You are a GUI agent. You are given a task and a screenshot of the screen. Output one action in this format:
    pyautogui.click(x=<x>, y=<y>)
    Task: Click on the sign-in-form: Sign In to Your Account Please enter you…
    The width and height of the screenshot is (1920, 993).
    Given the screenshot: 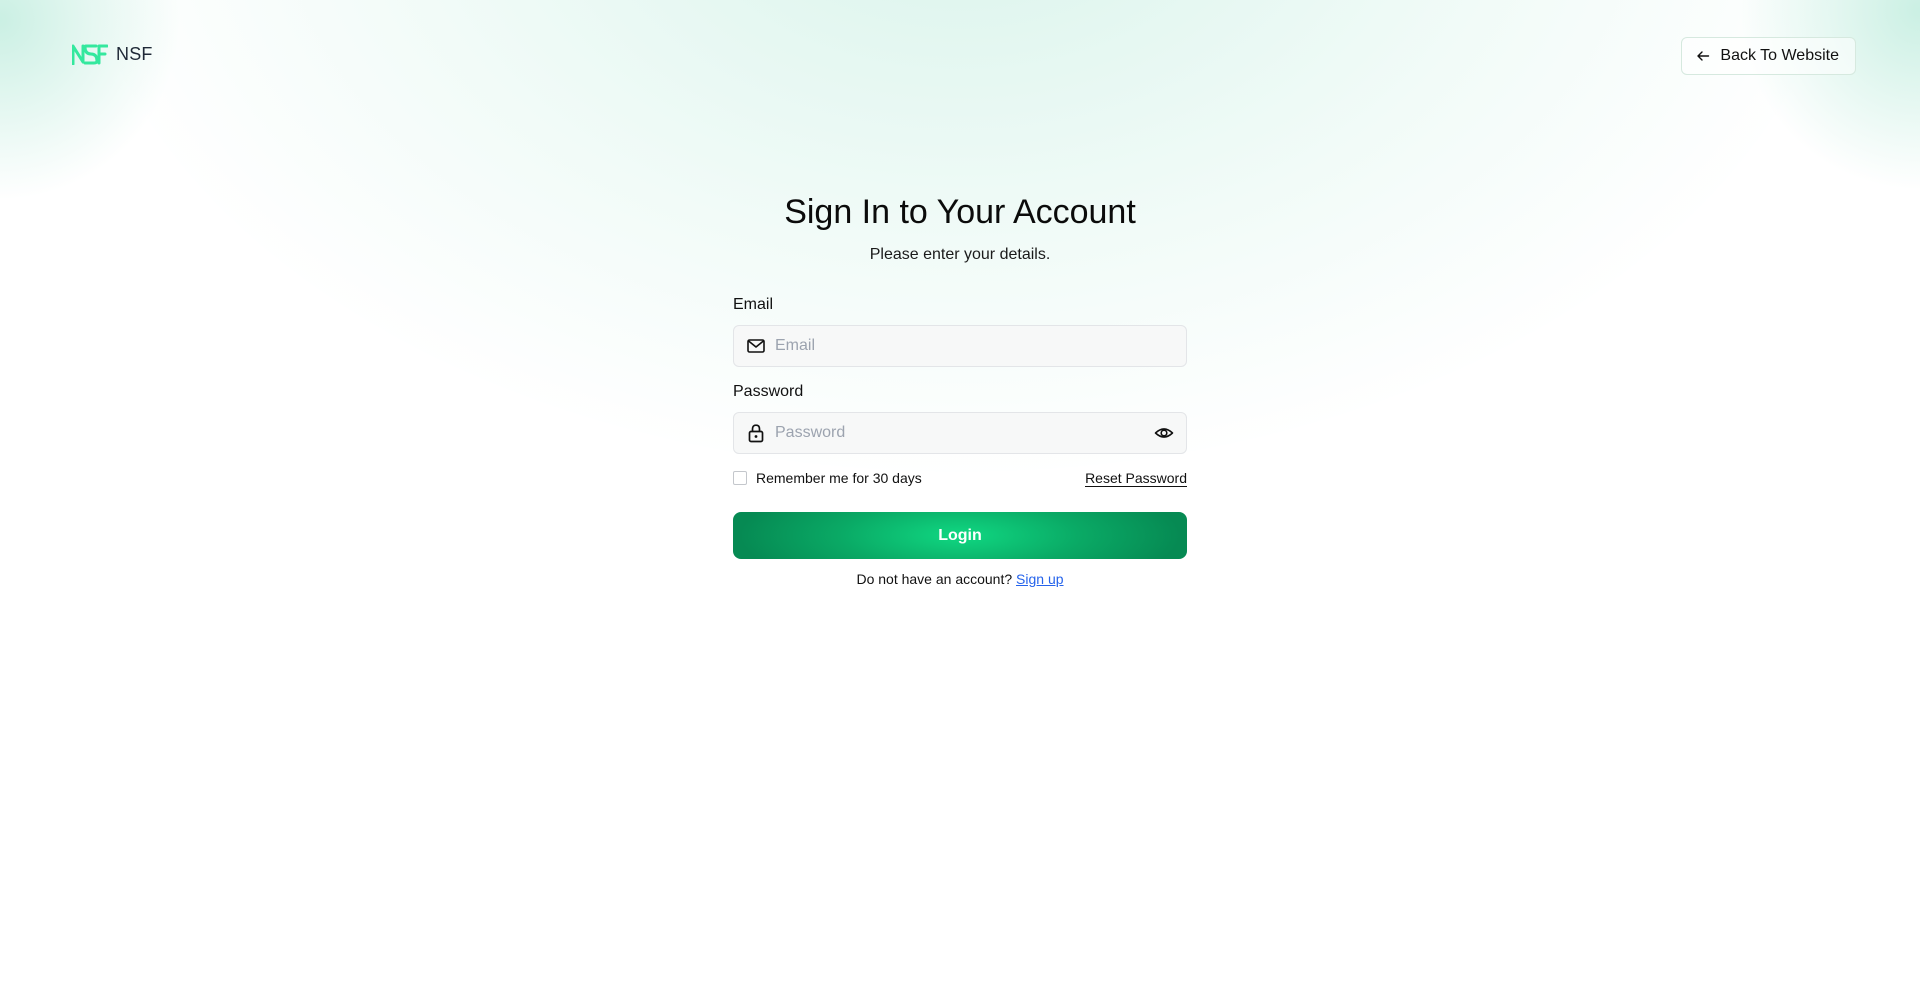 What is the action you would take?
    pyautogui.click(x=960, y=388)
    